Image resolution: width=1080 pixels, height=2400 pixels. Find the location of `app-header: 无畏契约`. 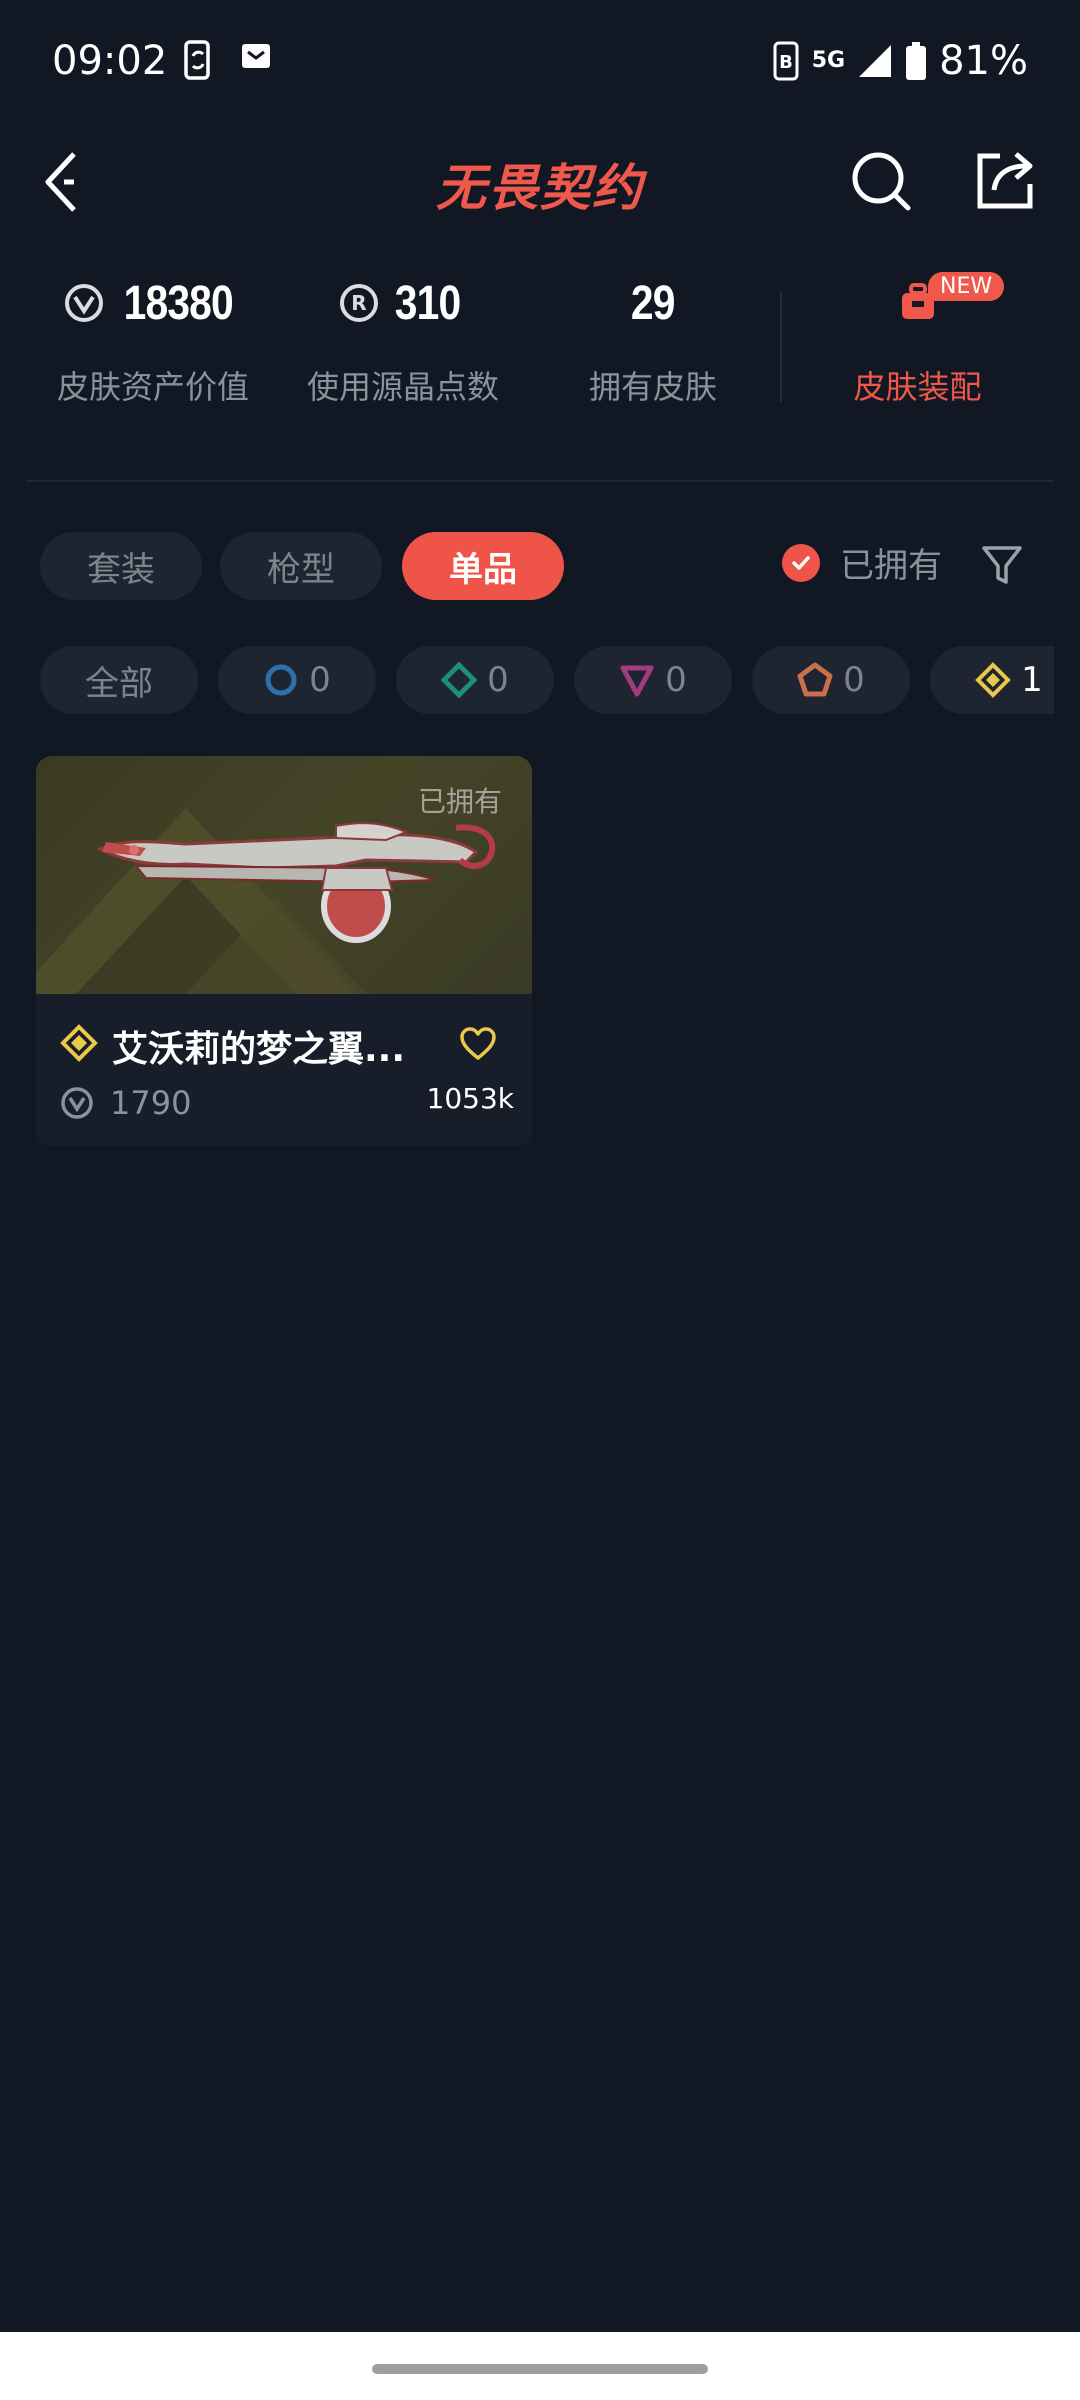

app-header: 无畏契约 is located at coordinates (540, 181).